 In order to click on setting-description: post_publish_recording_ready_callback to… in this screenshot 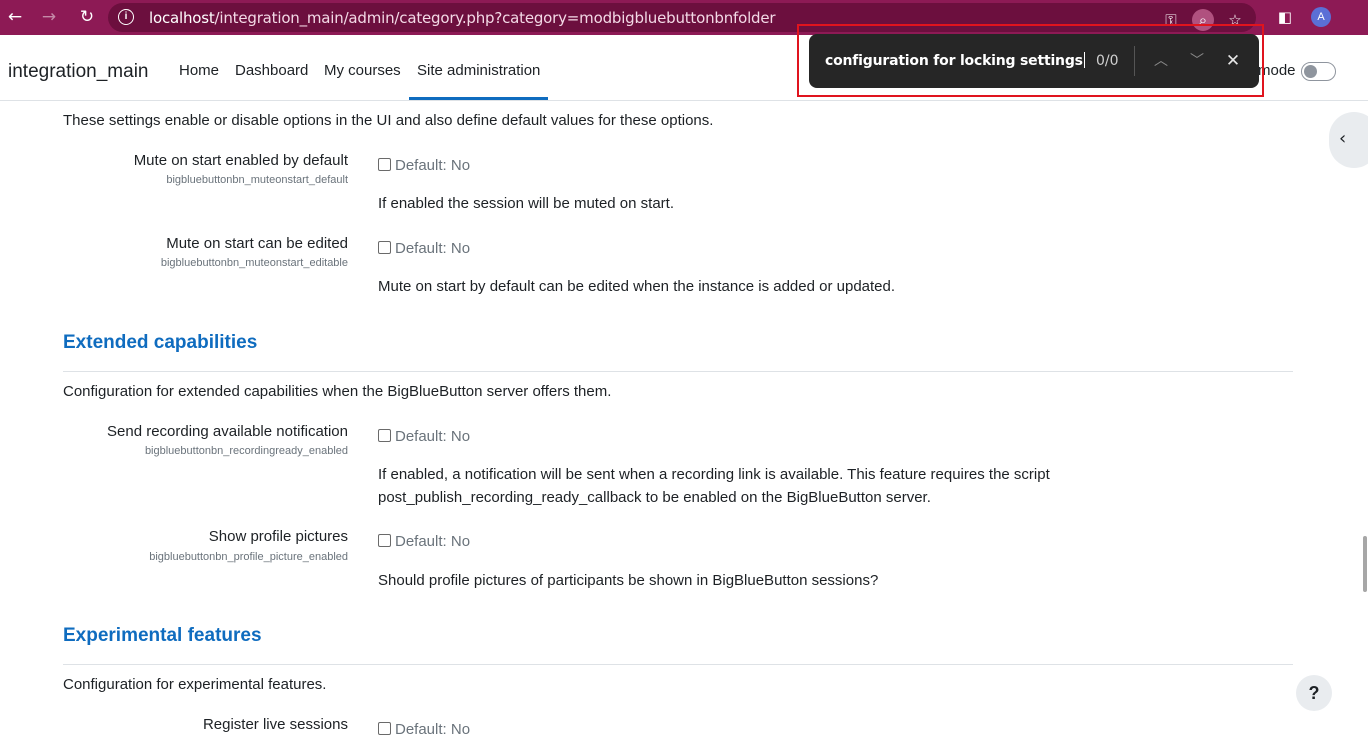, I will do `click(654, 497)`.